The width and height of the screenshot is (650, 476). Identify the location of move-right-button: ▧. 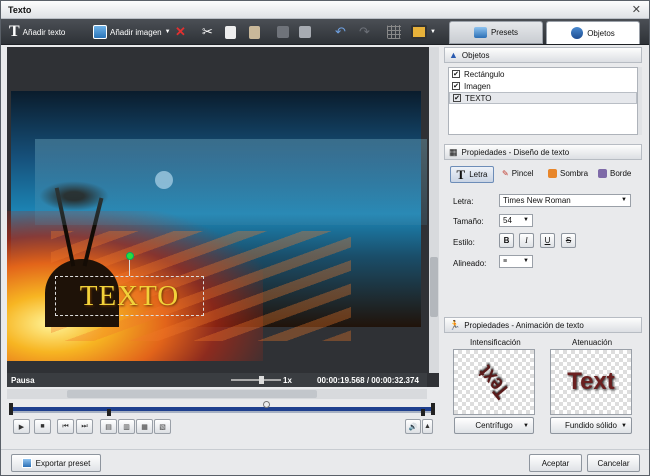
(162, 426).